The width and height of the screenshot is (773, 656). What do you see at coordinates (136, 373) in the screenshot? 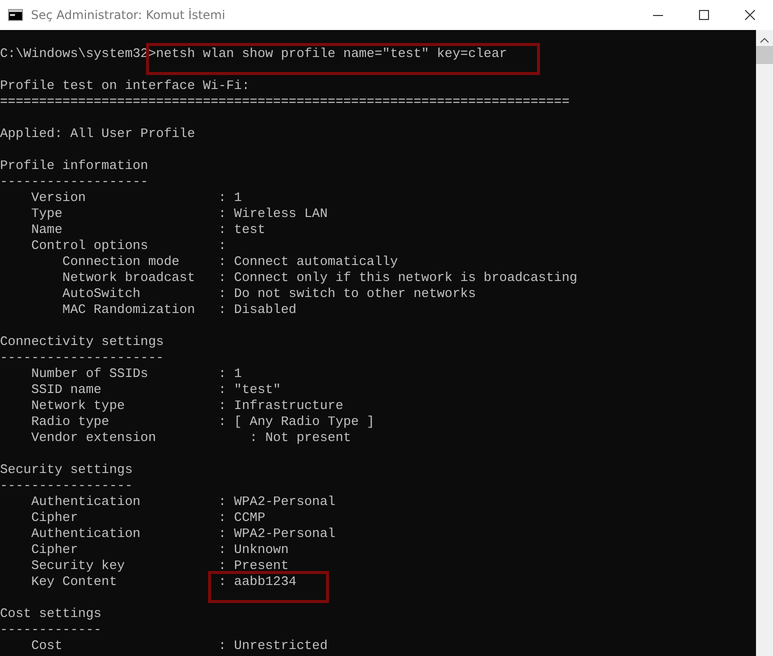
I see `console-text: Number of SSIDs : 1` at bounding box center [136, 373].